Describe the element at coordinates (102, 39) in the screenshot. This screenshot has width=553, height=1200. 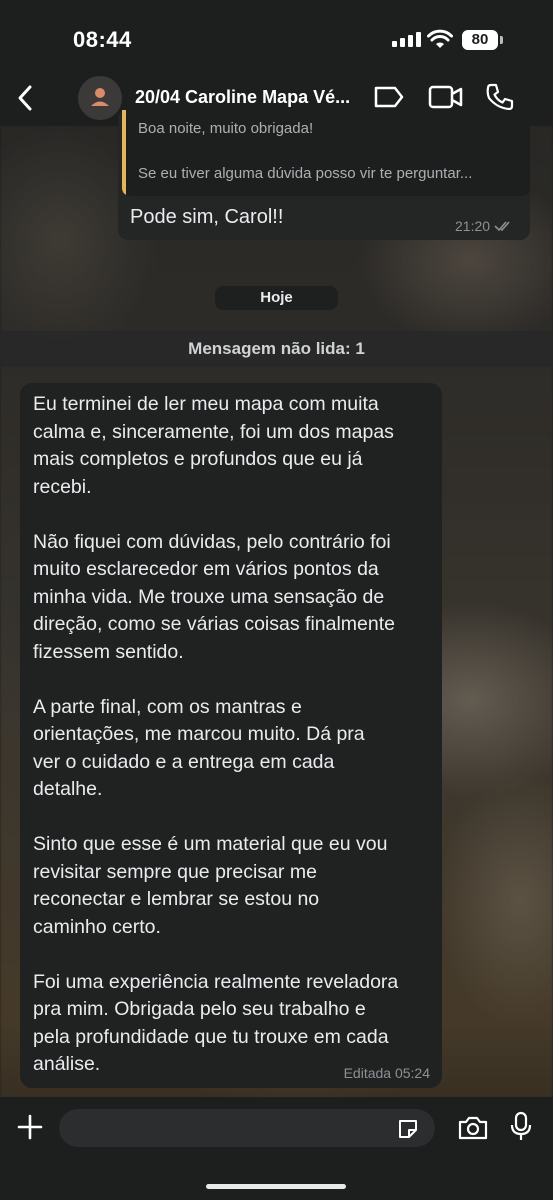
I see `status-time: 08:44` at that location.